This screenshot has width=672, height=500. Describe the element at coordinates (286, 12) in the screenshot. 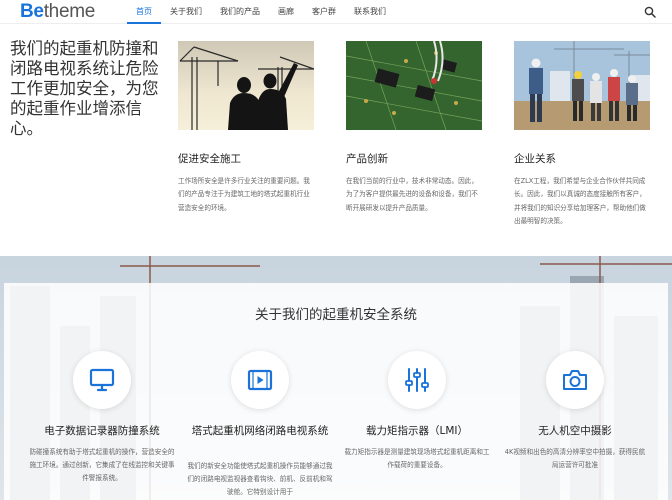

I see `nav-gallery: 画廊` at that location.